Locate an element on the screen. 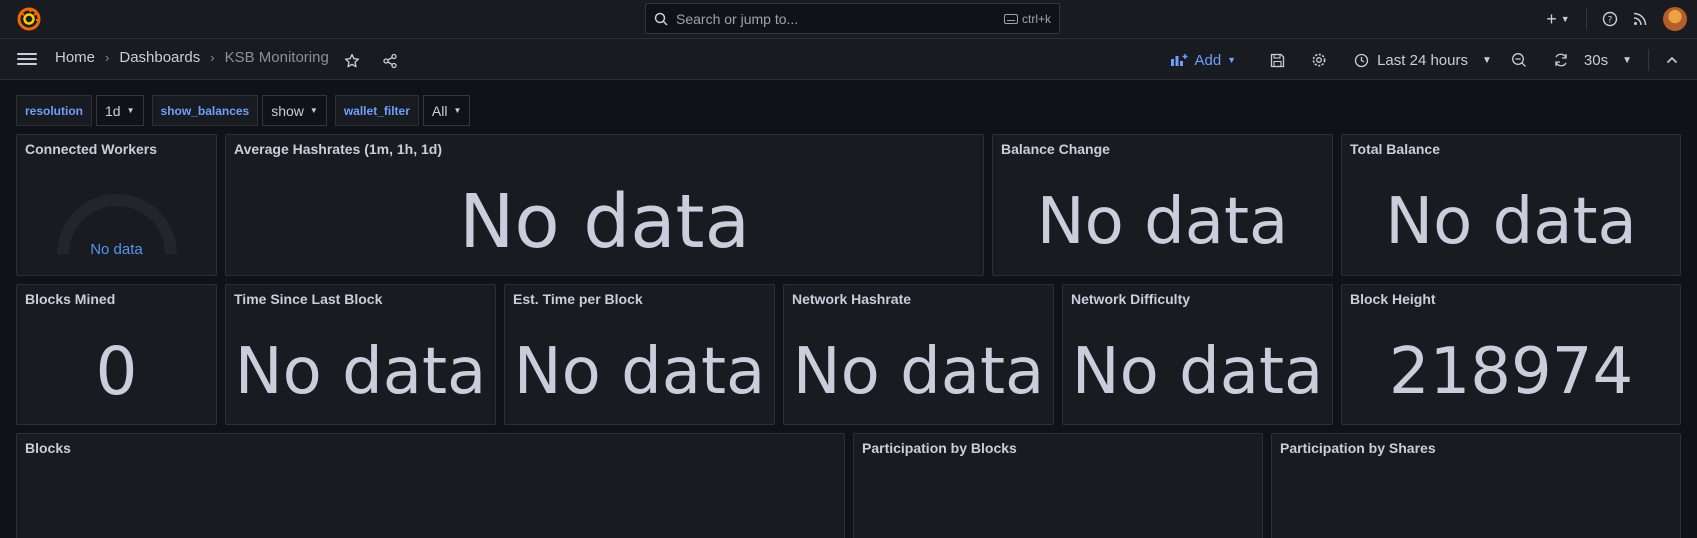 This screenshot has width=1697, height=538. refresh-interval-picker: 30s ▼ is located at coordinates (1608, 60).